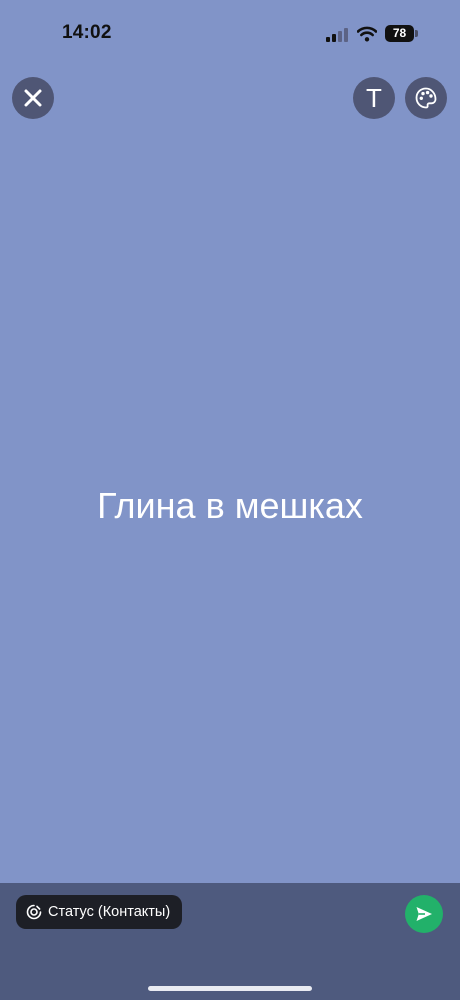 The image size is (460, 1000). I want to click on battery-icon: 78, so click(402, 33).